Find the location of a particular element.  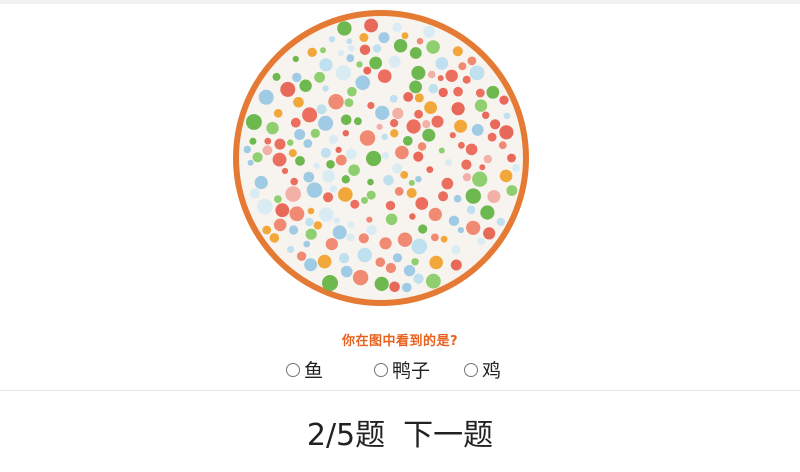

option-chicken: 鸡 is located at coordinates (482, 369).